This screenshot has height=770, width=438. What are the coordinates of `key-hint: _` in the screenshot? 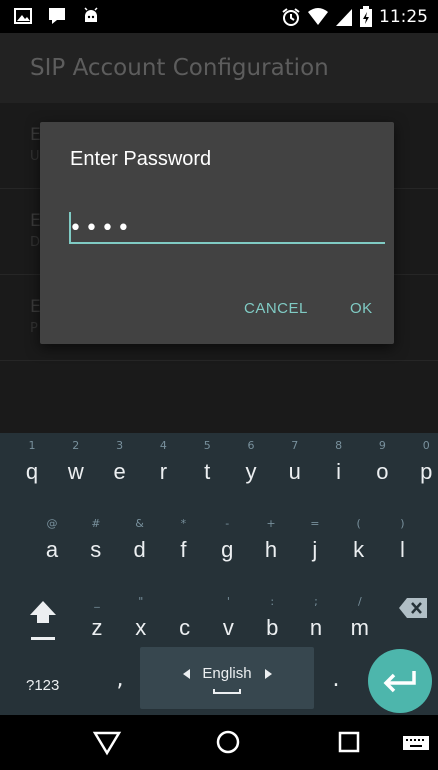 It's located at (97, 601).